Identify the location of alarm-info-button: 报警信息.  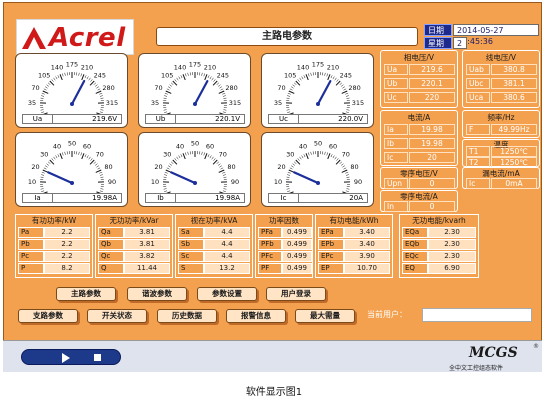
(256, 316).